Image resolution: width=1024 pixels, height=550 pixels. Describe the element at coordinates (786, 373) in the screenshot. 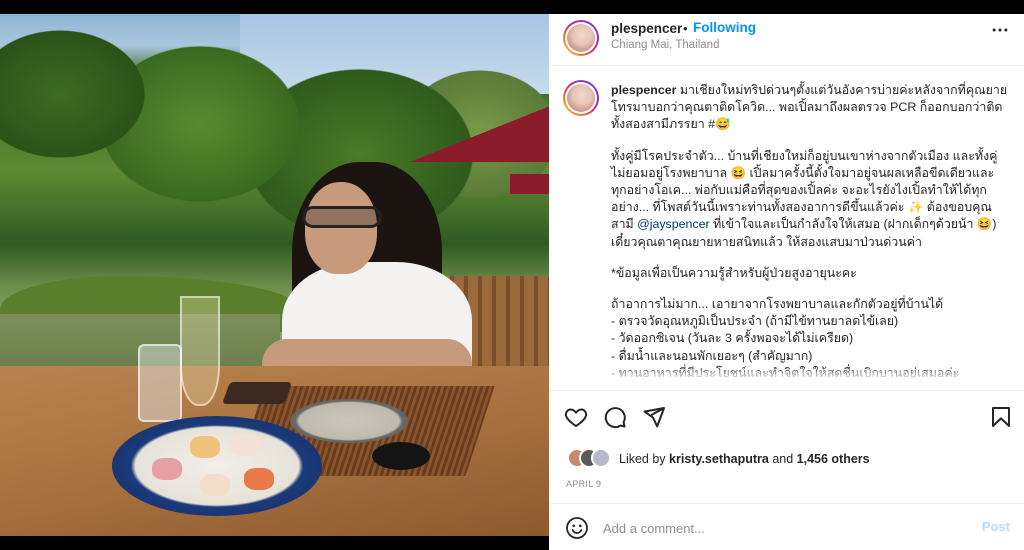

I see `caption-fade` at that location.